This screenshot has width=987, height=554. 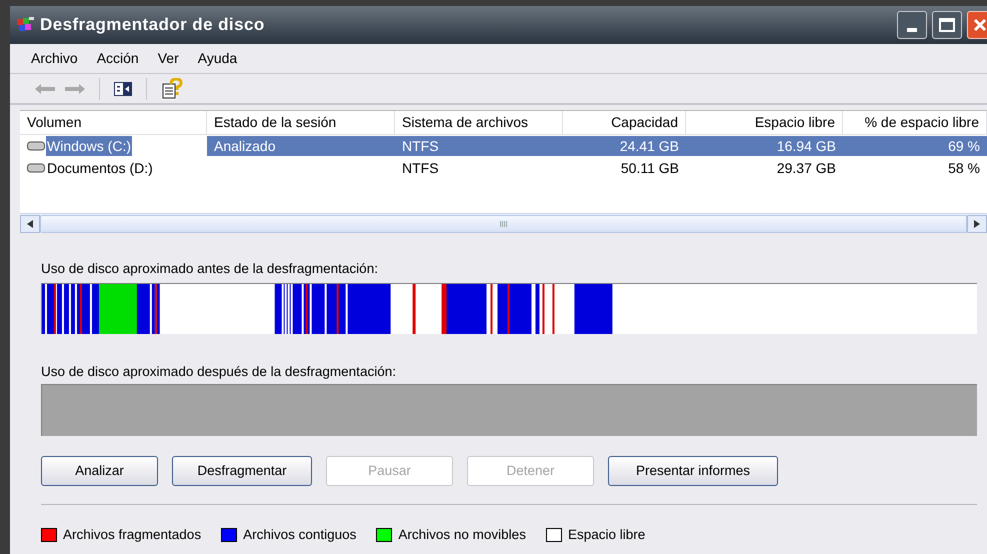 What do you see at coordinates (915, 122) in the screenshot?
I see `column-header: % de espacio libre` at bounding box center [915, 122].